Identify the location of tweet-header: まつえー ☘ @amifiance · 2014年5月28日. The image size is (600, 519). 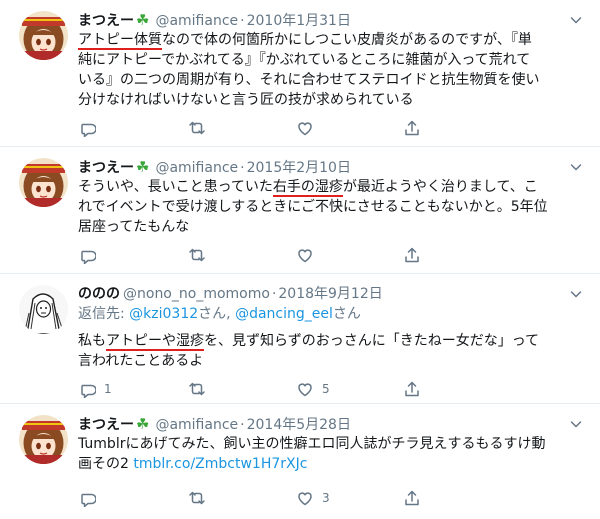
(214, 424).